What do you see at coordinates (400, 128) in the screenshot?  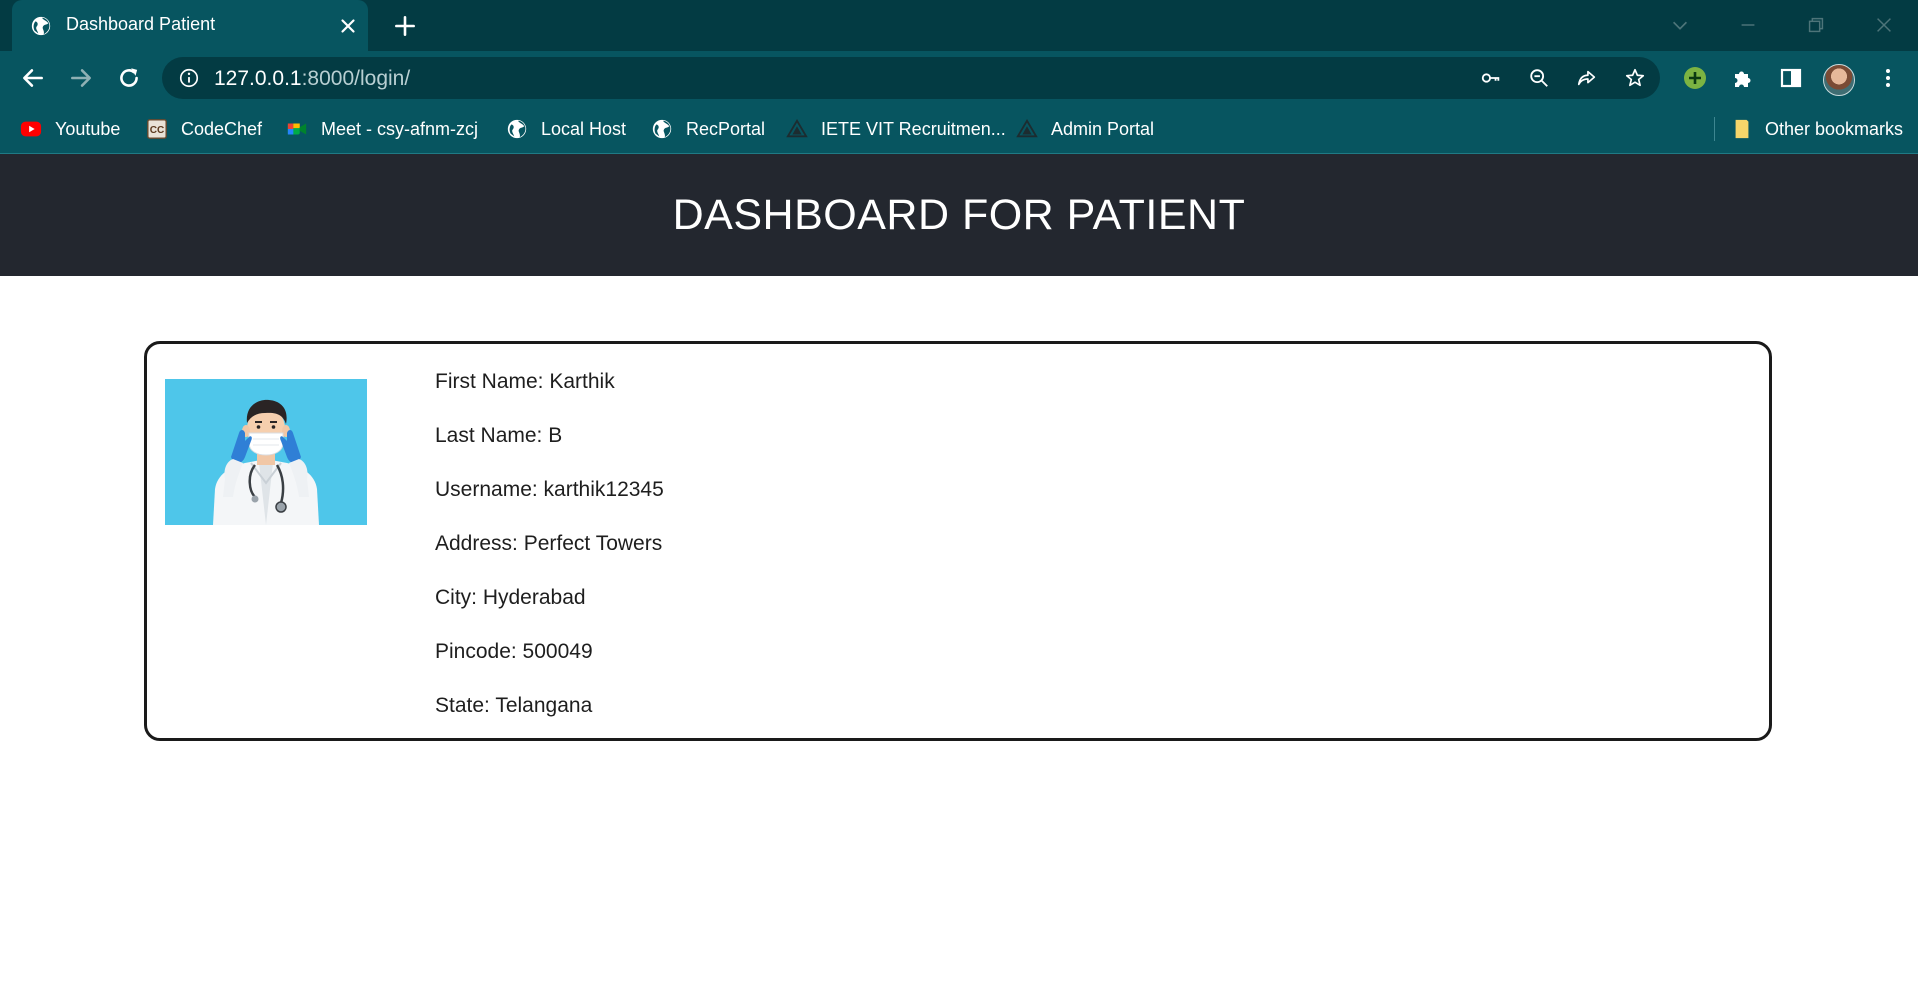 I see `bookmark-label: Meet - csy-afnm-zcj` at bounding box center [400, 128].